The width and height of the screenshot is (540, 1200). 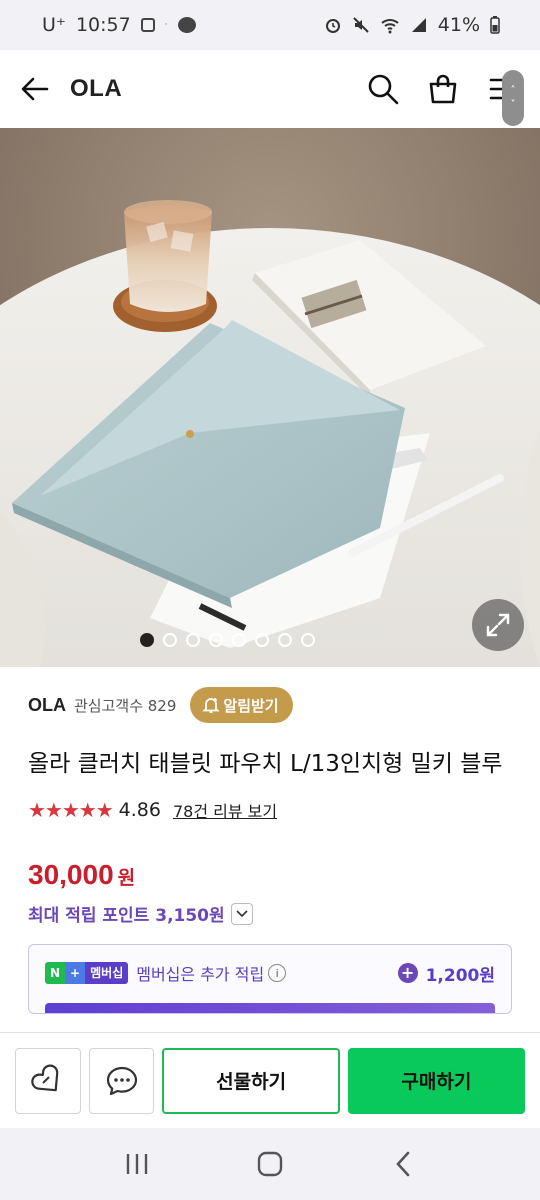 I want to click on status-left: U⁺ 10:57 ·, so click(x=119, y=25).